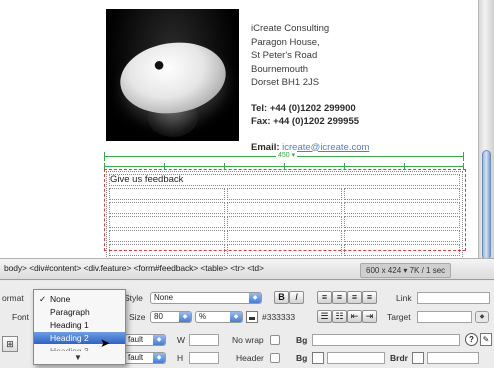 The width and height of the screenshot is (494, 368). What do you see at coordinates (204, 358) in the screenshot?
I see `height-input` at bounding box center [204, 358].